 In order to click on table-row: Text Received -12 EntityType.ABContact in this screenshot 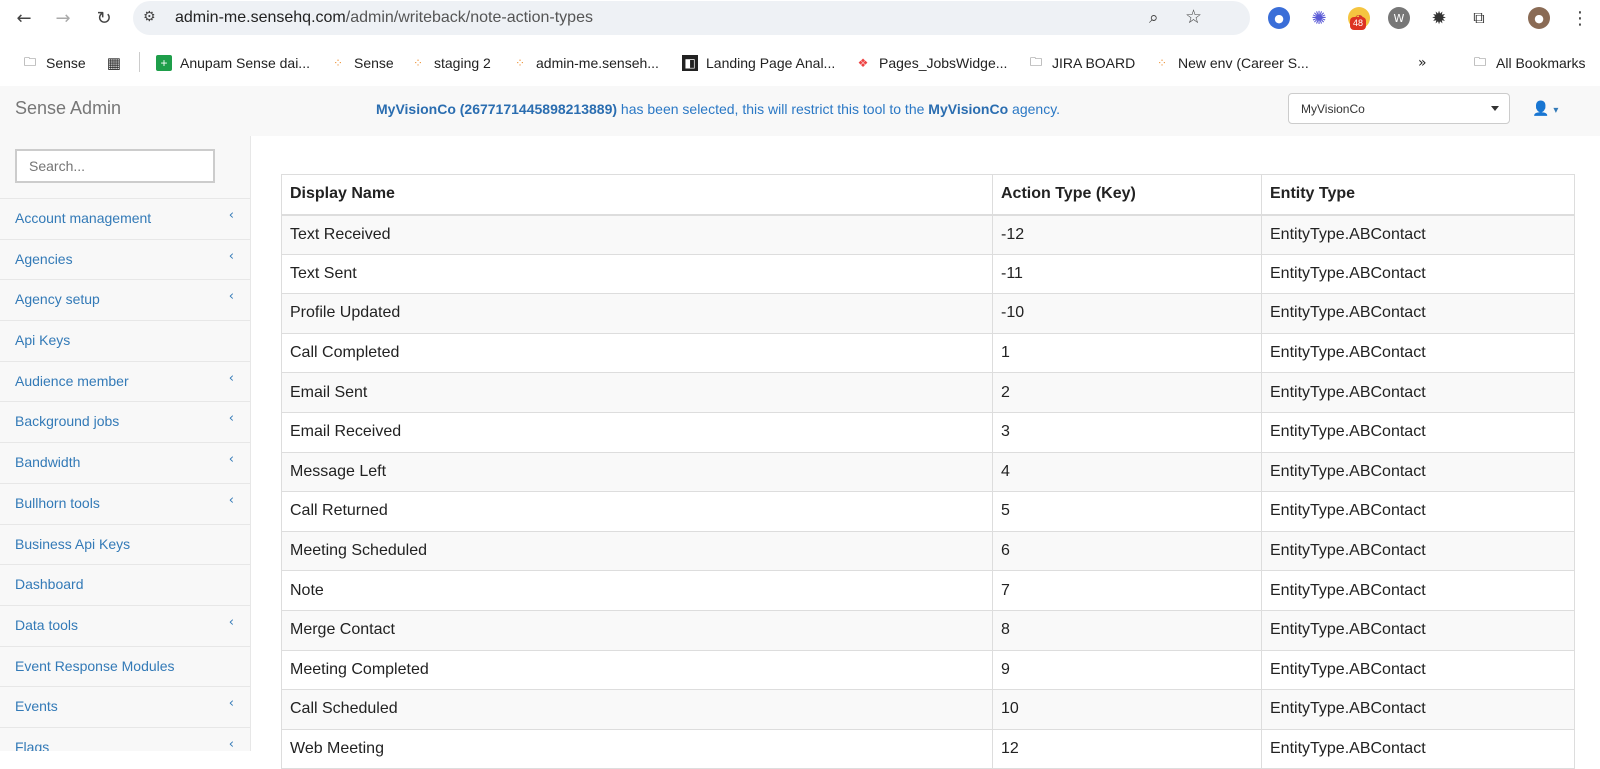, I will do `click(928, 234)`.